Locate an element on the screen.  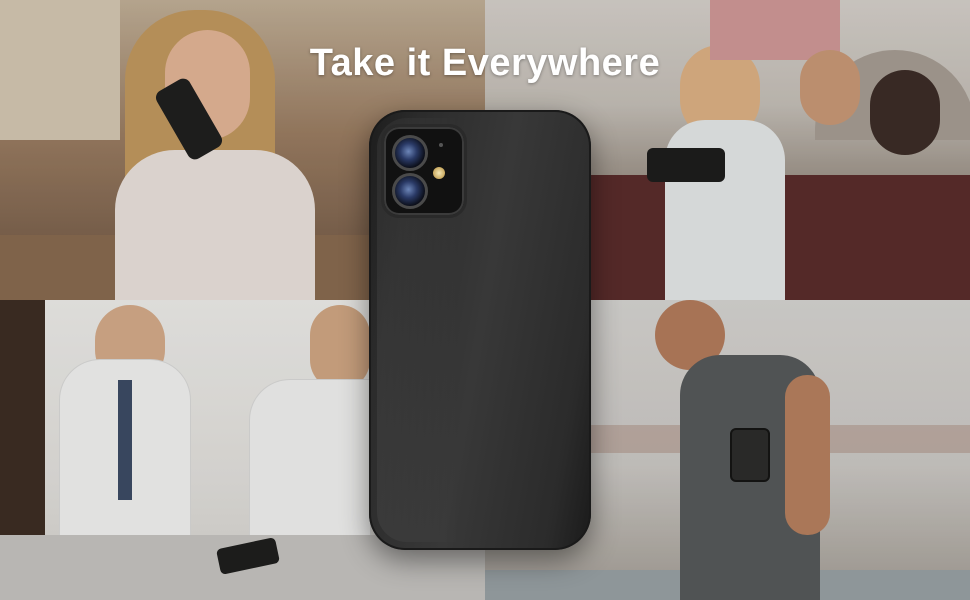
camera-module-icon is located at coordinates (424, 171).